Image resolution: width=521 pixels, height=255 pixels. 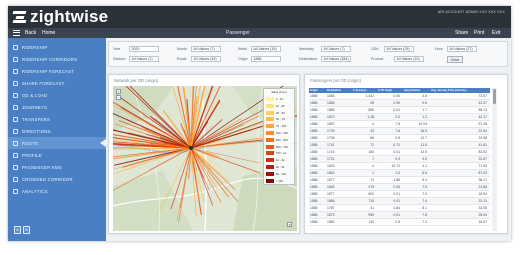 What do you see at coordinates (15, 71) in the screenshot?
I see `forecast-icon` at bounding box center [15, 71].